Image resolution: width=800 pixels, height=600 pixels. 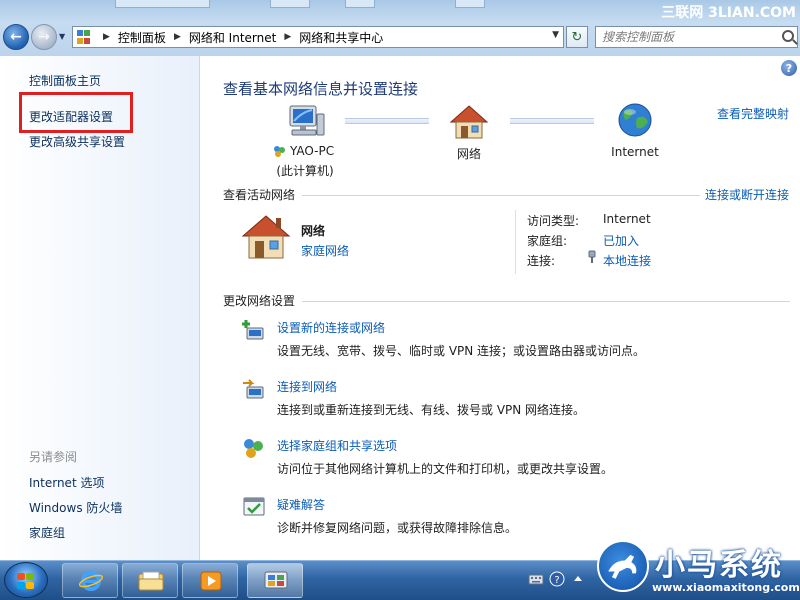 I want to click on computer-icon, so click(x=307, y=120).